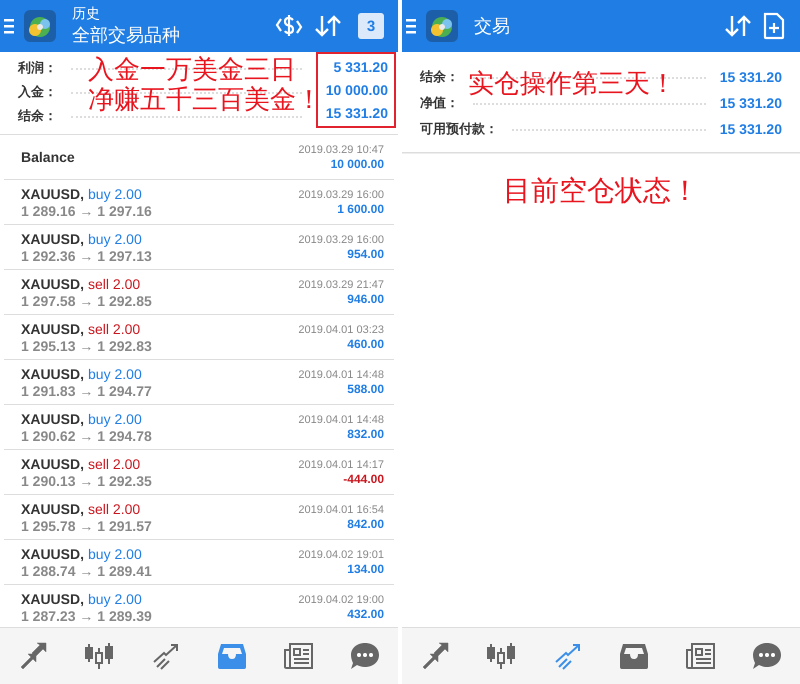 Image resolution: width=800 pixels, height=684 pixels. What do you see at coordinates (199, 427) in the screenshot?
I see `deal-row: XAUUSD, buy 2.00 1 290.62 → 1 294.78 2019.04.01 14:48 832.00` at bounding box center [199, 427].